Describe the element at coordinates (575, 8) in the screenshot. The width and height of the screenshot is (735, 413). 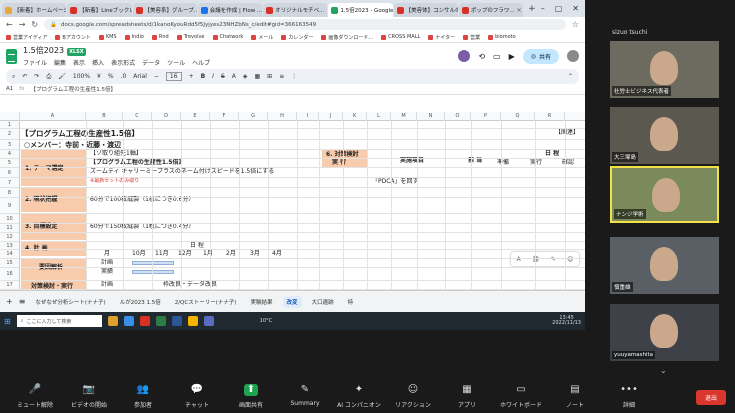
I see `close-window-icon: ✕` at that location.